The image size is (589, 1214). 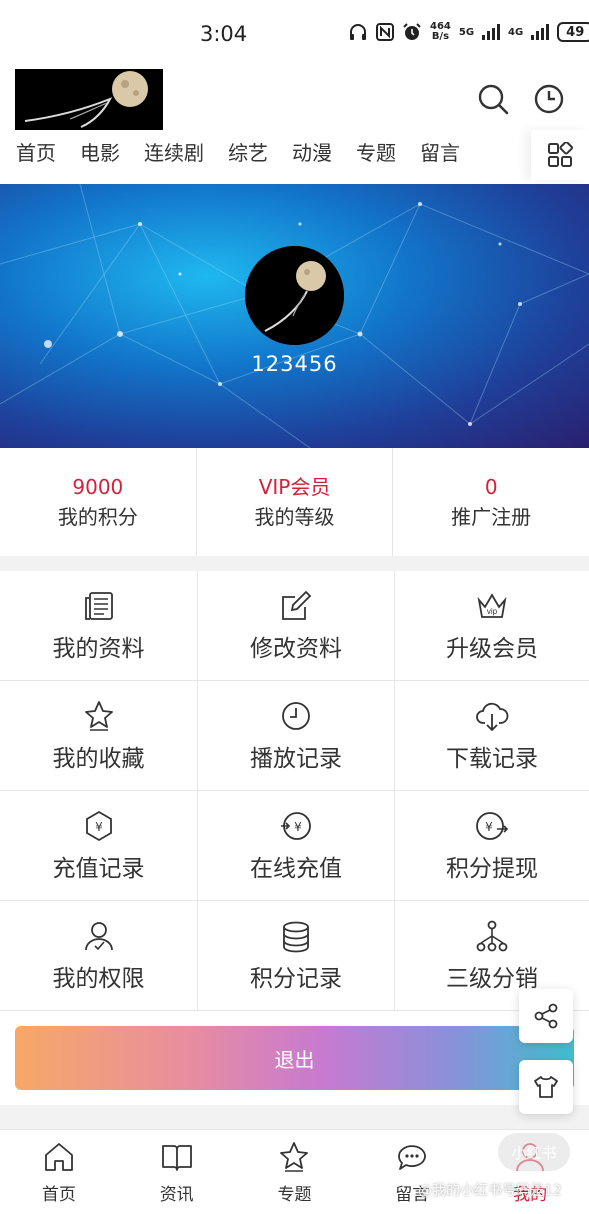 I want to click on stat-value: 9000, so click(x=98, y=487).